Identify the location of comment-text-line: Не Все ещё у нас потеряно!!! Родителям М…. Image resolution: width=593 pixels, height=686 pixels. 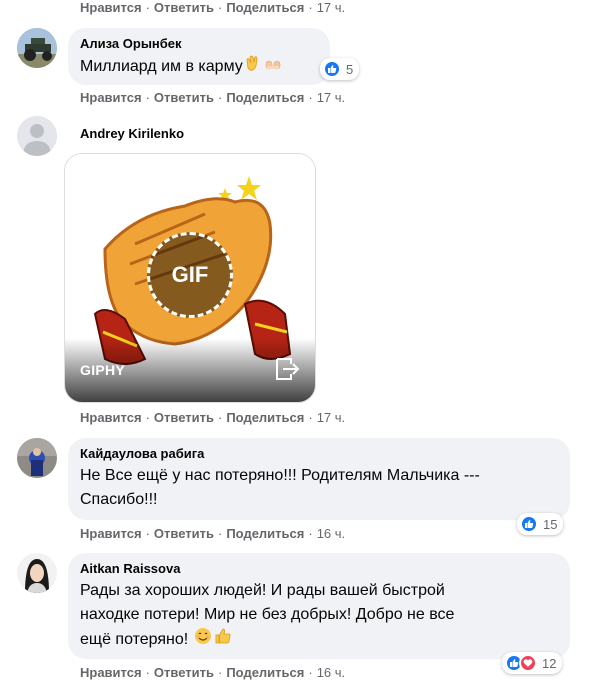
(280, 475).